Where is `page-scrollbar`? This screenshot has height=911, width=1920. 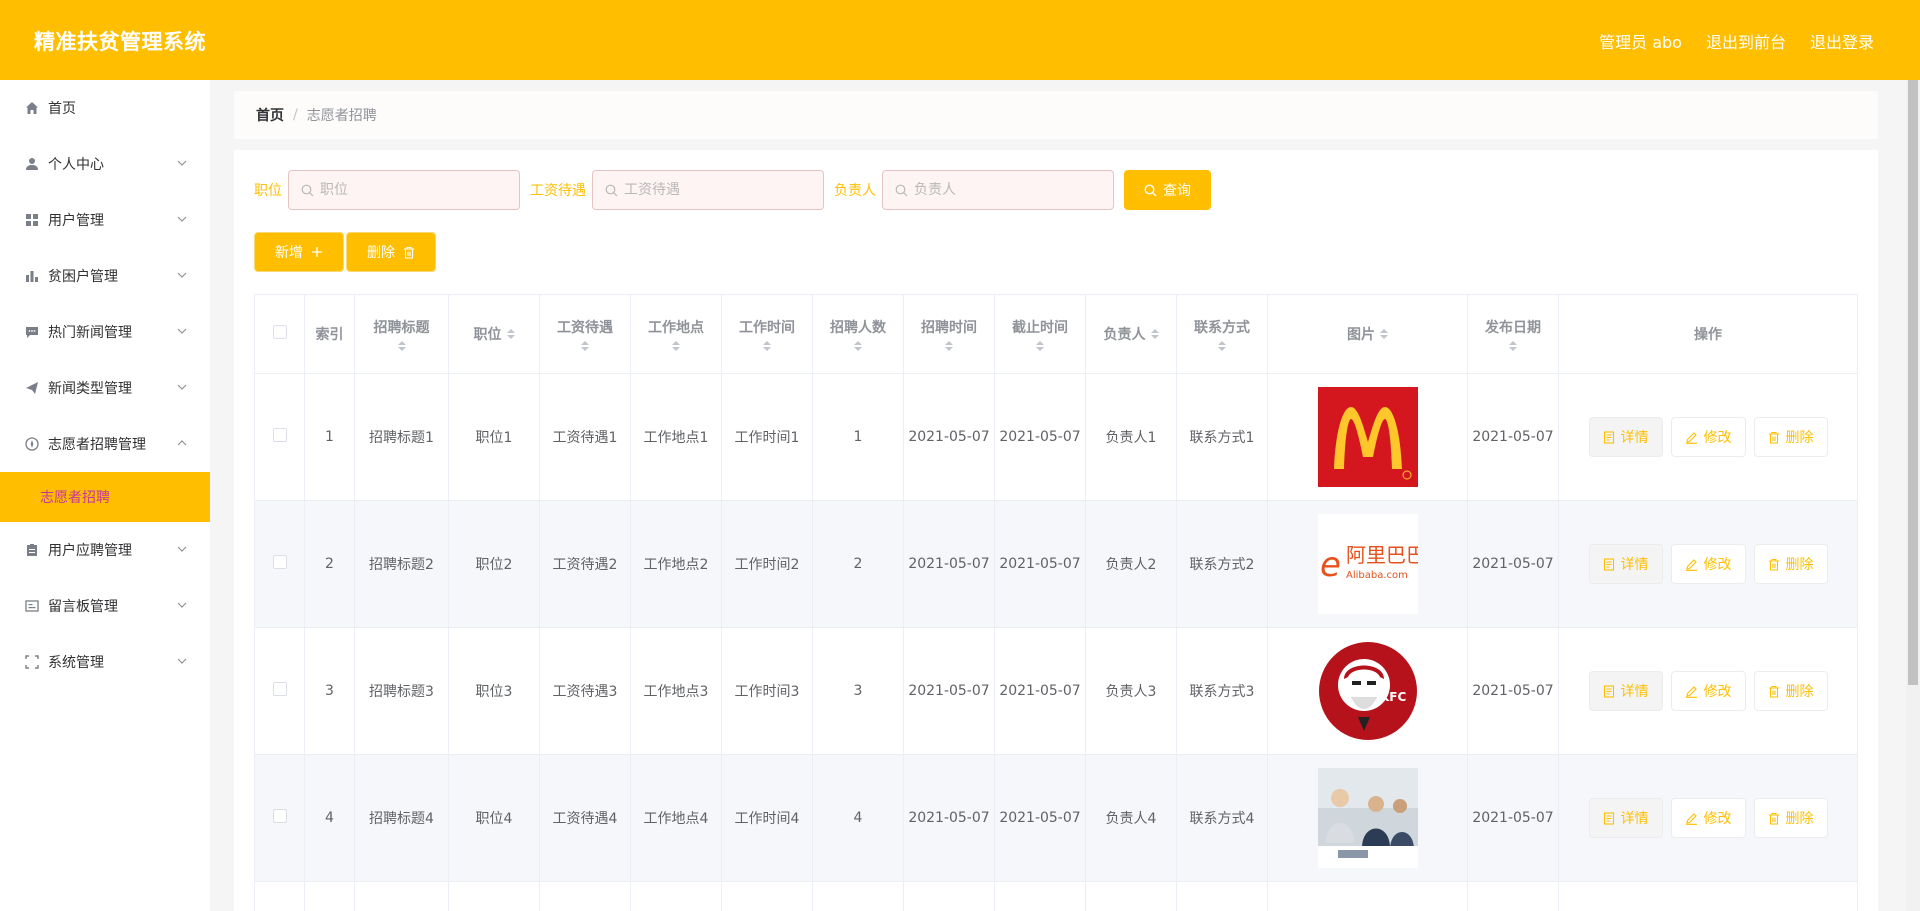 page-scrollbar is located at coordinates (1913, 495).